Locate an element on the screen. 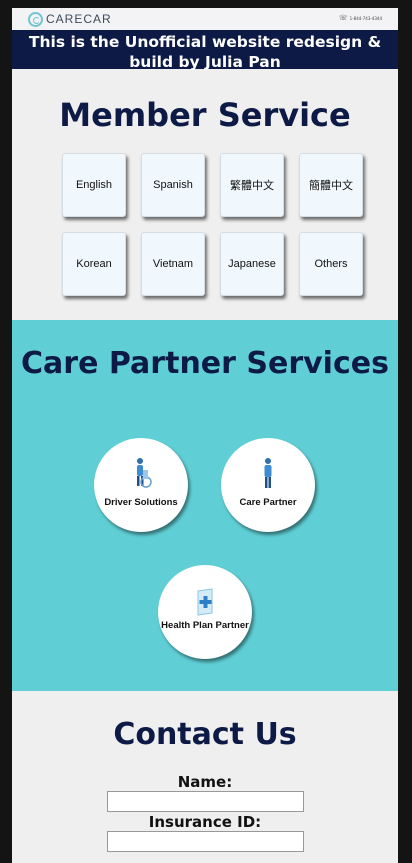 The image size is (412, 863). insurance-id-label: Insurance ID: is located at coordinates (205, 822).